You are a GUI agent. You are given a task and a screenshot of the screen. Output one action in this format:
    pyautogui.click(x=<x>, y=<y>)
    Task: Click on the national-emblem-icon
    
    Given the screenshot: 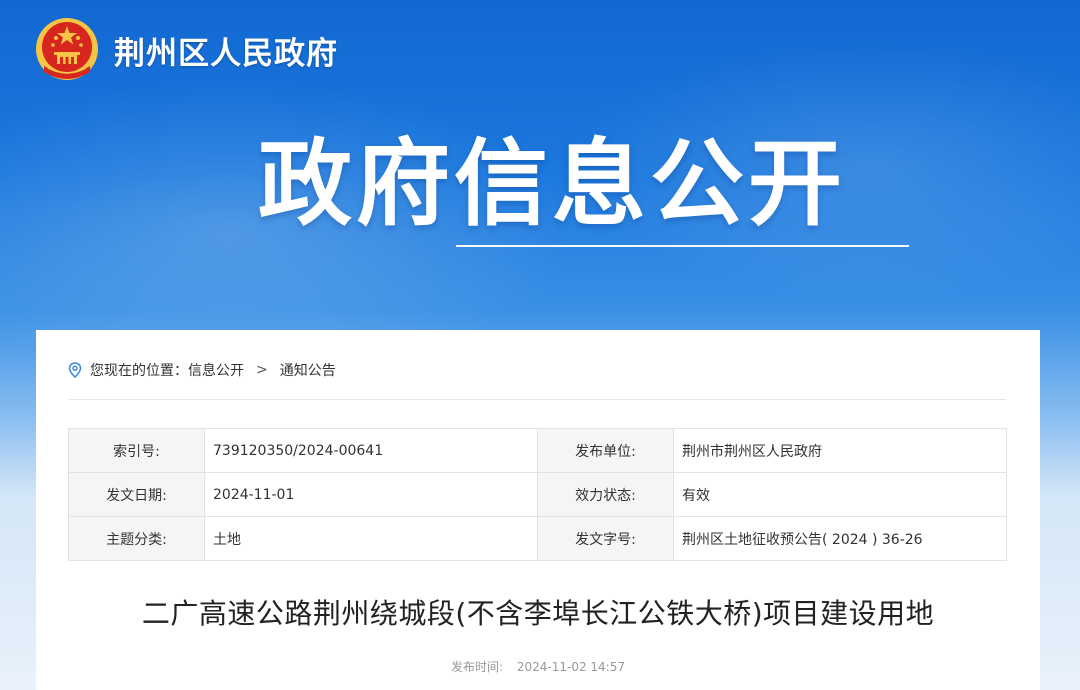 What is the action you would take?
    pyautogui.click(x=67, y=51)
    